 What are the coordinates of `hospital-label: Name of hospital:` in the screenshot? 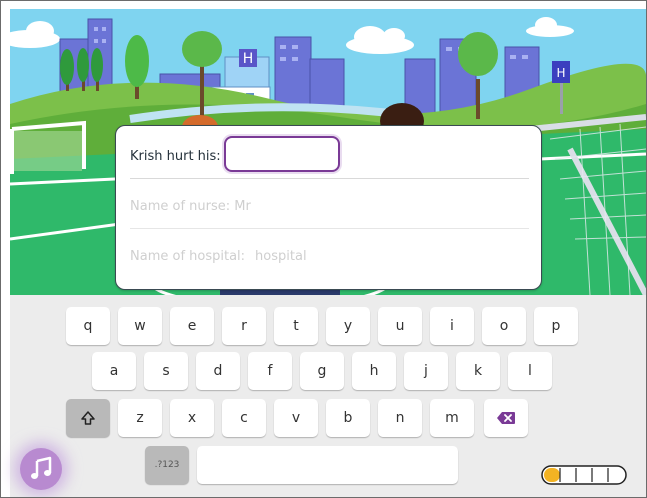 It's located at (188, 256).